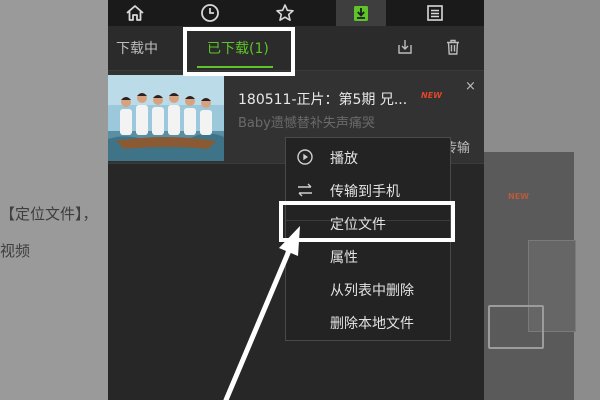 The height and width of the screenshot is (400, 600). I want to click on list-icon, so click(435, 13).